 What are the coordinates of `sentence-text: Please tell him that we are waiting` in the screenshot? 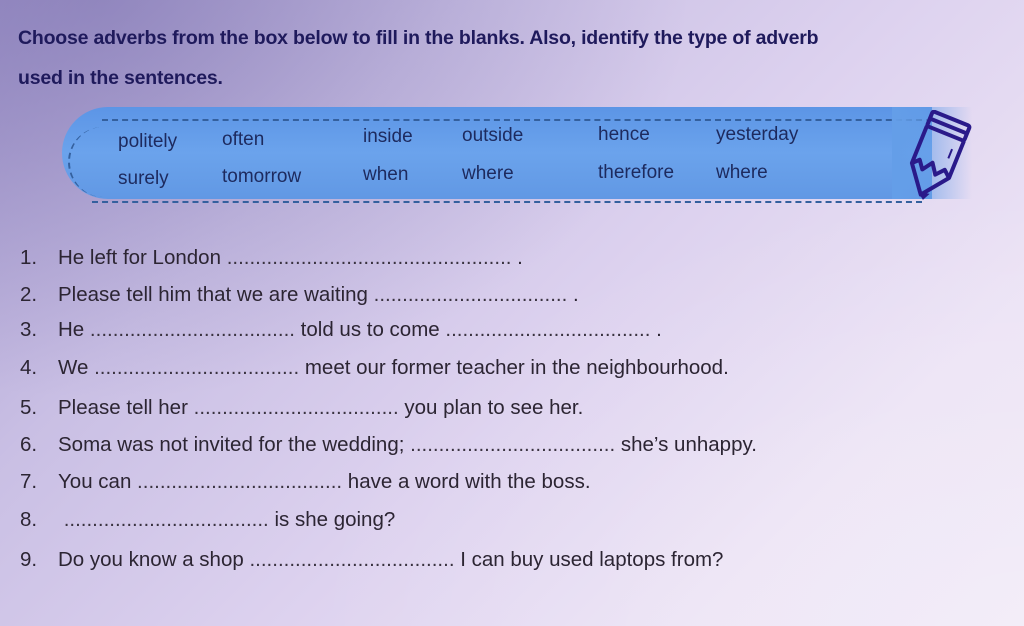 It's located at (213, 294).